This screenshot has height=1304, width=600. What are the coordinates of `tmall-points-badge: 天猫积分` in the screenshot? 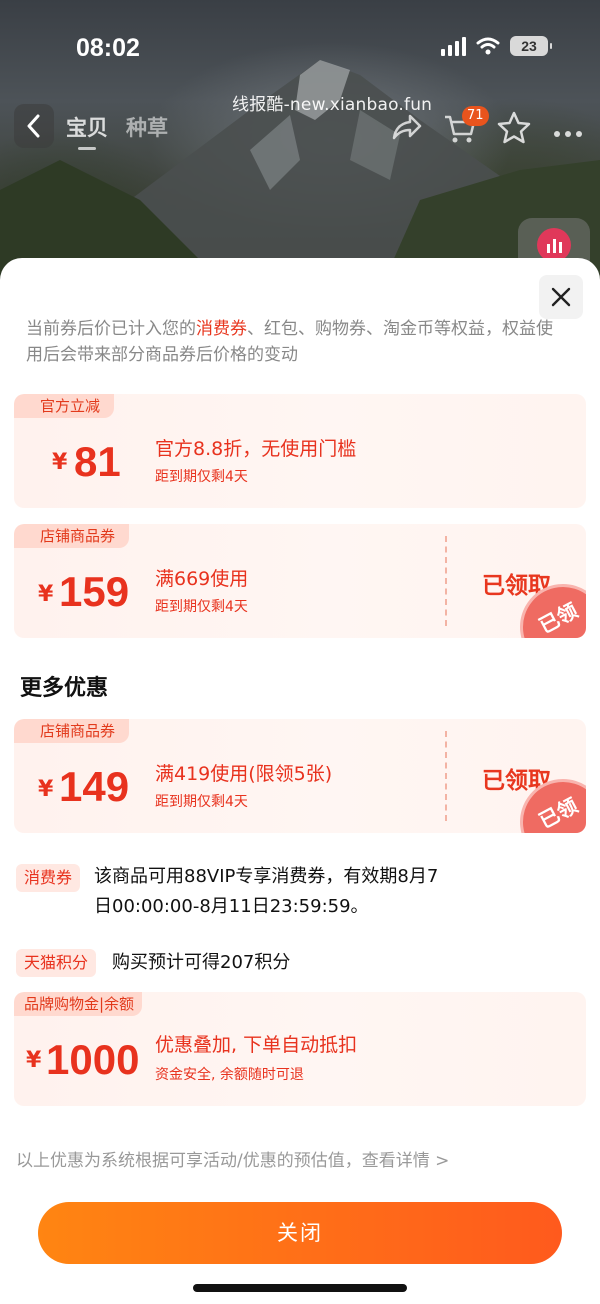 It's located at (56, 963).